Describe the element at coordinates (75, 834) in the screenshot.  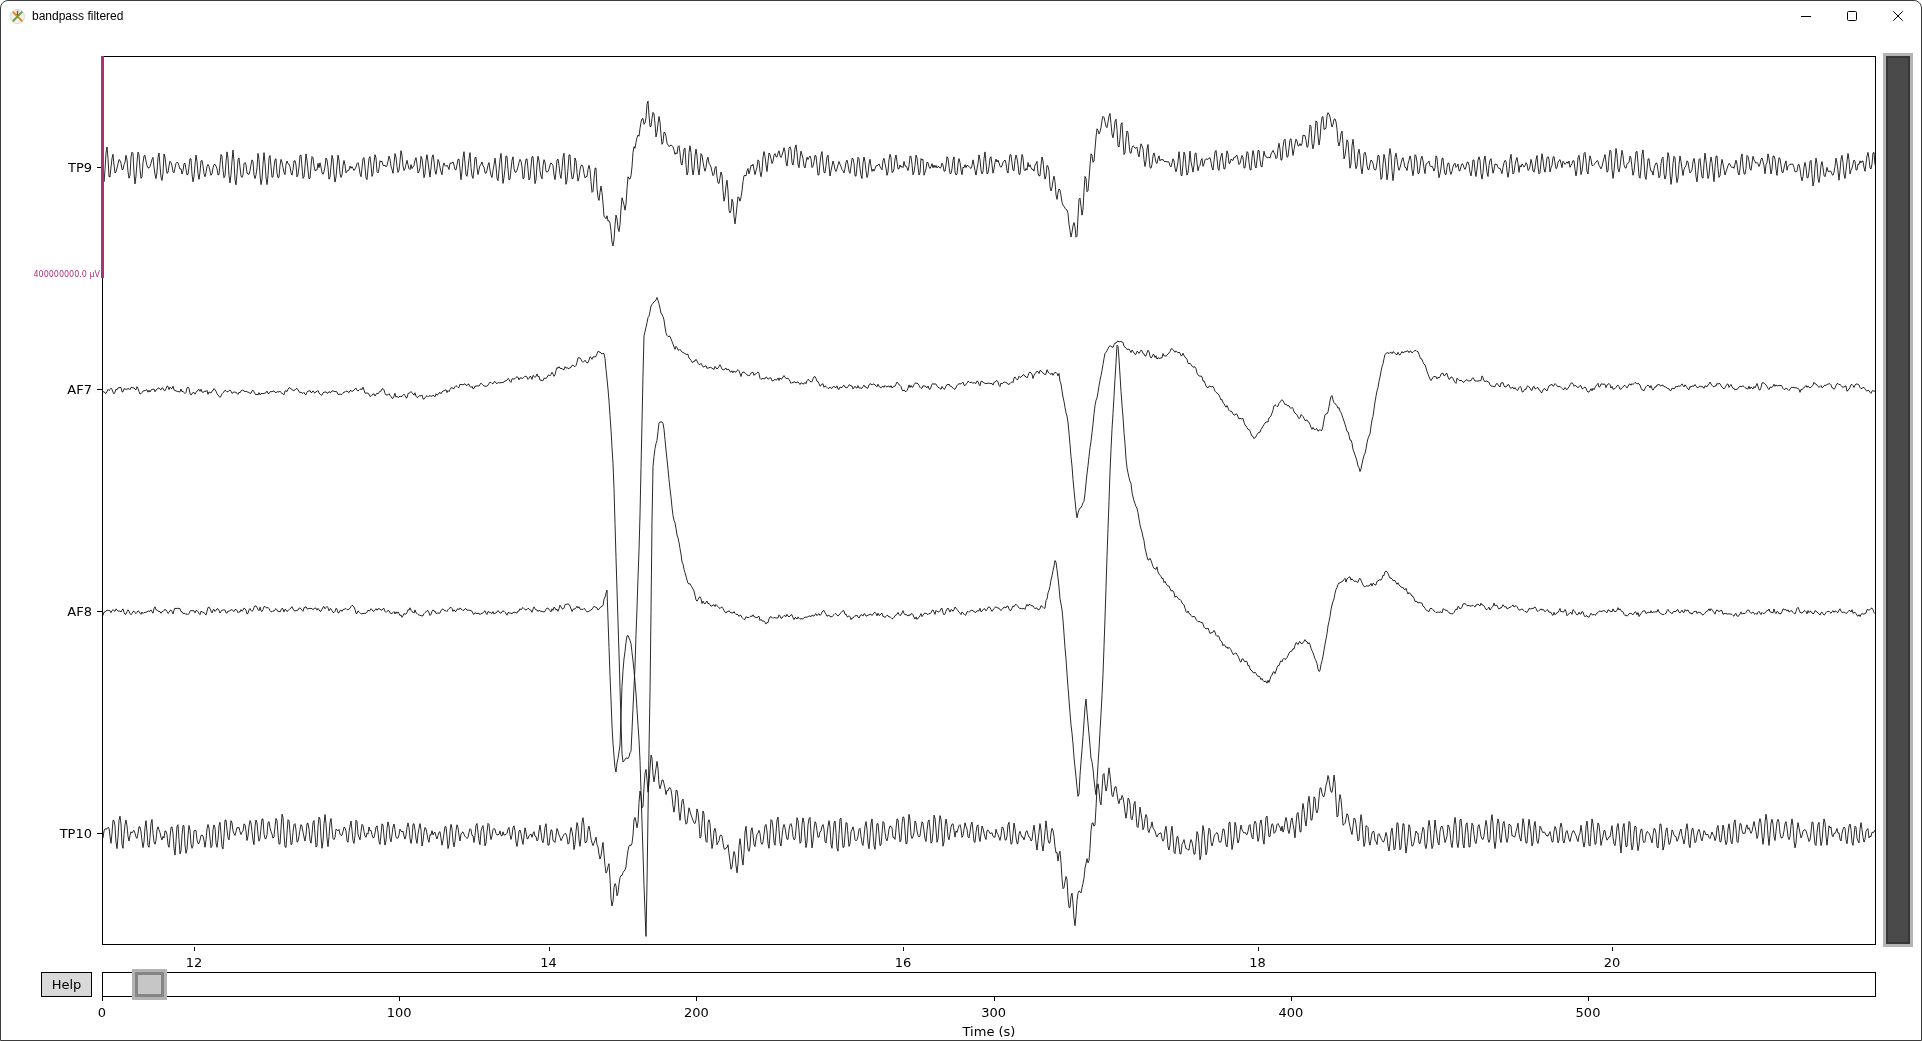
I see `channel-label: TP10` at that location.